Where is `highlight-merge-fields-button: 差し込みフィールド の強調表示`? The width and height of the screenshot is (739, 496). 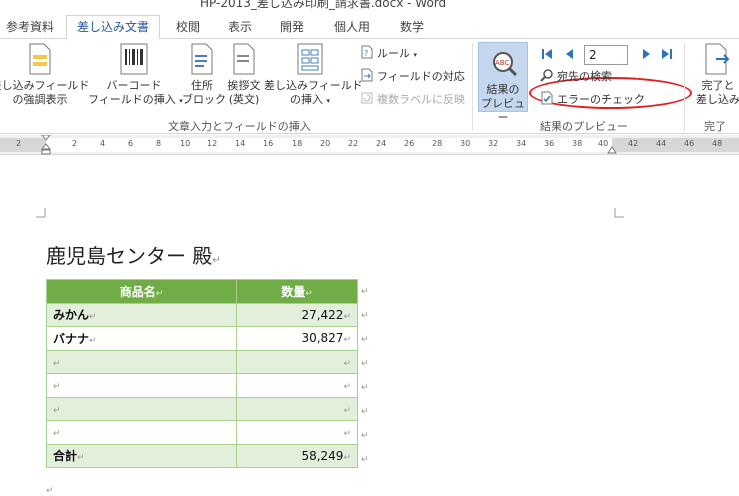 highlight-merge-fields-button: 差し込みフィールド の強調表示 is located at coordinates (45, 75).